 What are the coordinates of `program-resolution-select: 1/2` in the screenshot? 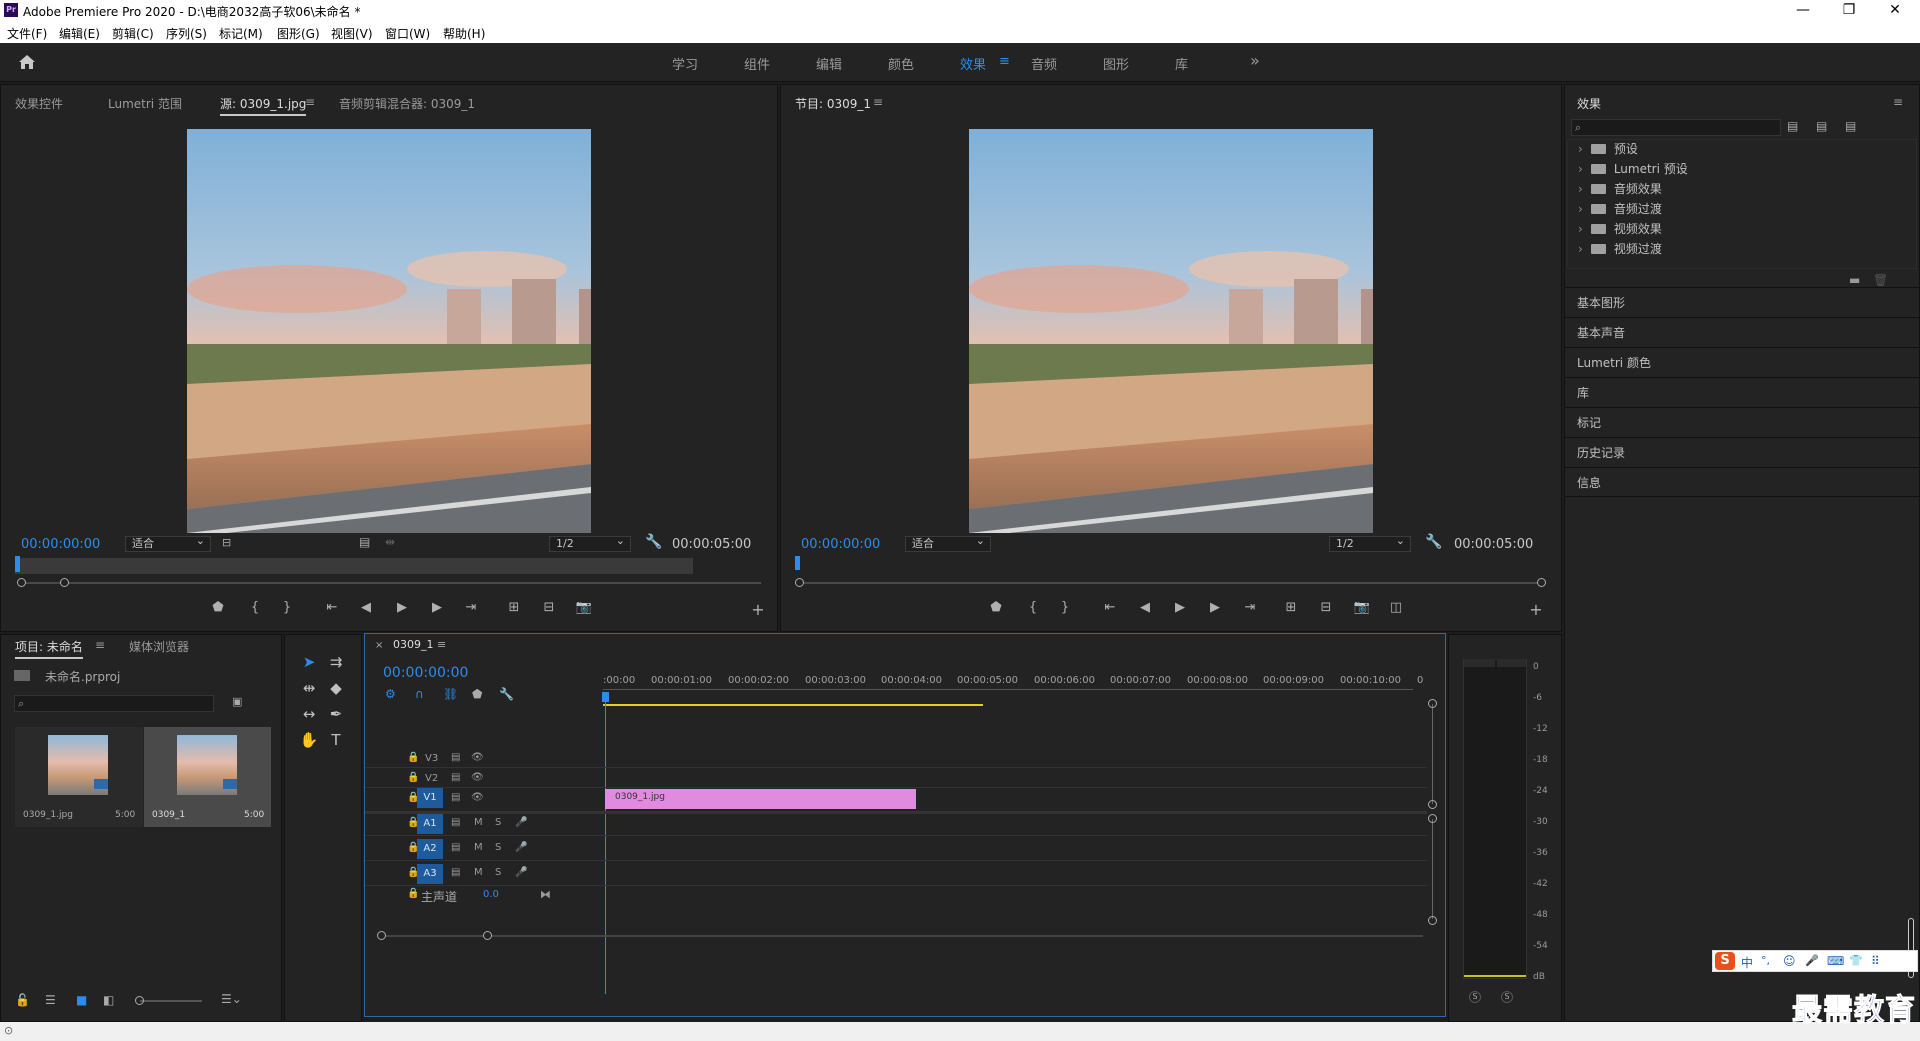 It's located at (1370, 543).